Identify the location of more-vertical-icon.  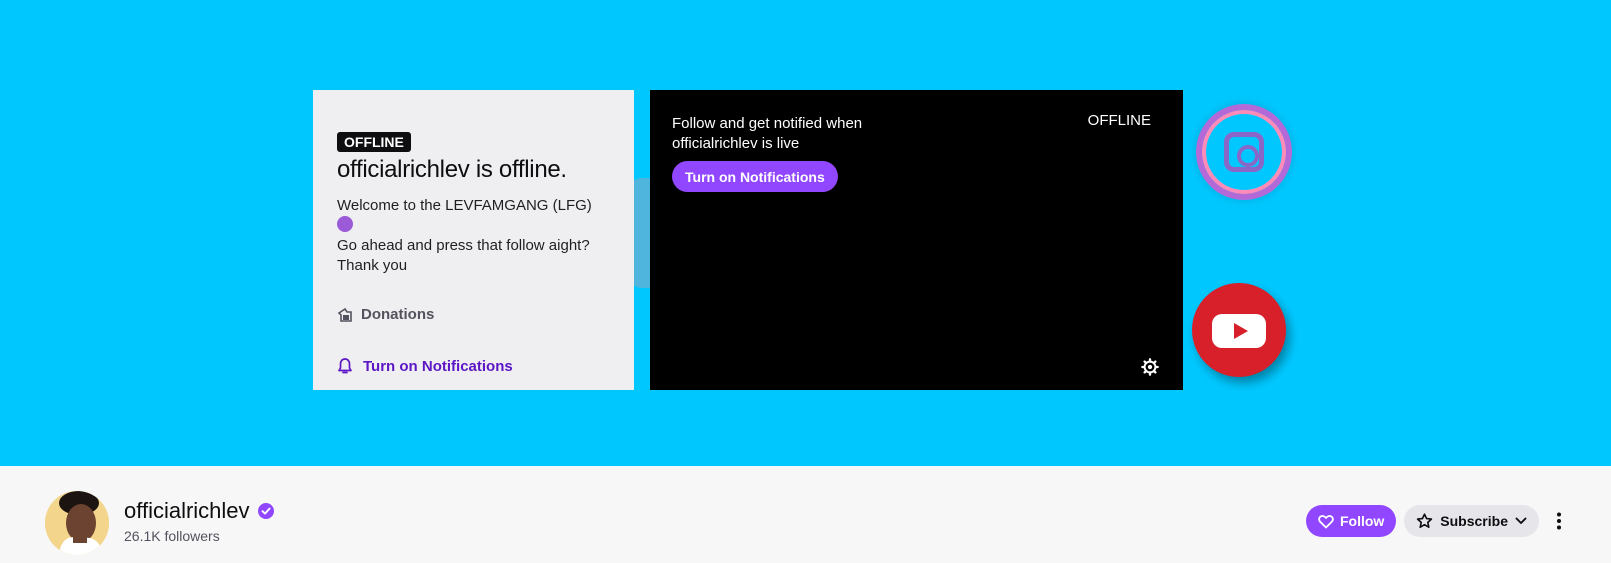
(1559, 521).